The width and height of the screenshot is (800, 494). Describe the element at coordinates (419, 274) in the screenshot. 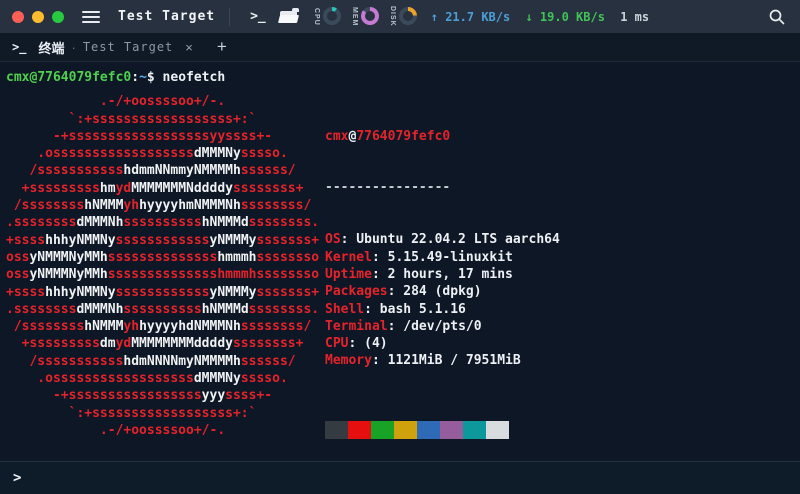

I see `neofetch-info-row: Uptime: 2 hours, 17 mins` at that location.